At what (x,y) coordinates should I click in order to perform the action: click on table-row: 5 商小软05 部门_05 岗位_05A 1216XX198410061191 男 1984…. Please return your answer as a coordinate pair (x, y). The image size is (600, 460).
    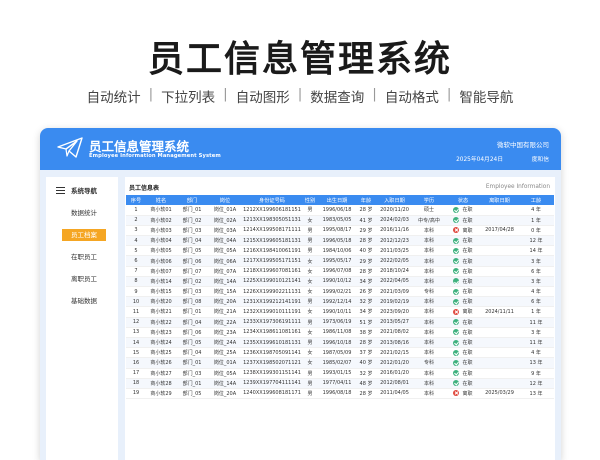
    Looking at the image, I should click on (340, 251).